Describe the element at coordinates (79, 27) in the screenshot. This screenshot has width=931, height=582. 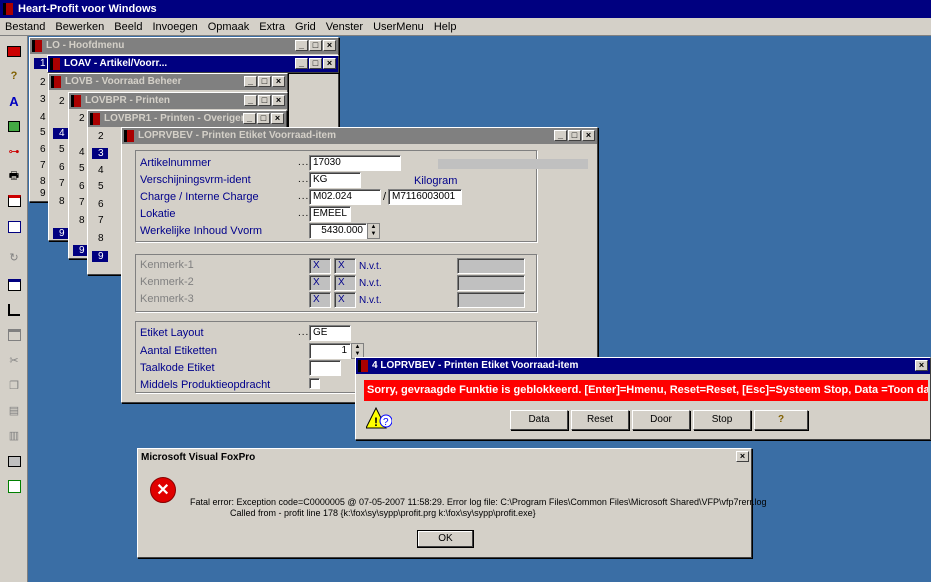
I see `menu-bewerken: Bewerken` at that location.